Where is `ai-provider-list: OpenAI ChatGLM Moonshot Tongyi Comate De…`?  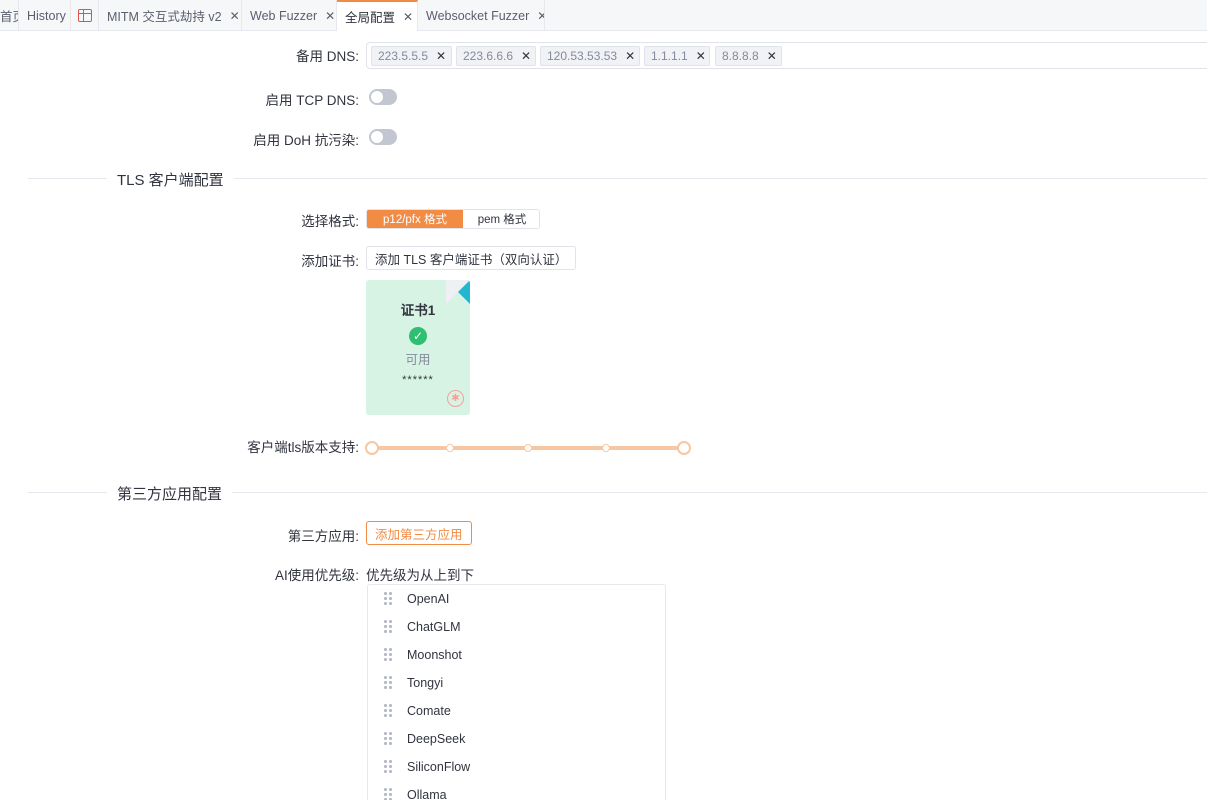
ai-provider-list: OpenAI ChatGLM Moonshot Tongyi Comate De… is located at coordinates (516, 692).